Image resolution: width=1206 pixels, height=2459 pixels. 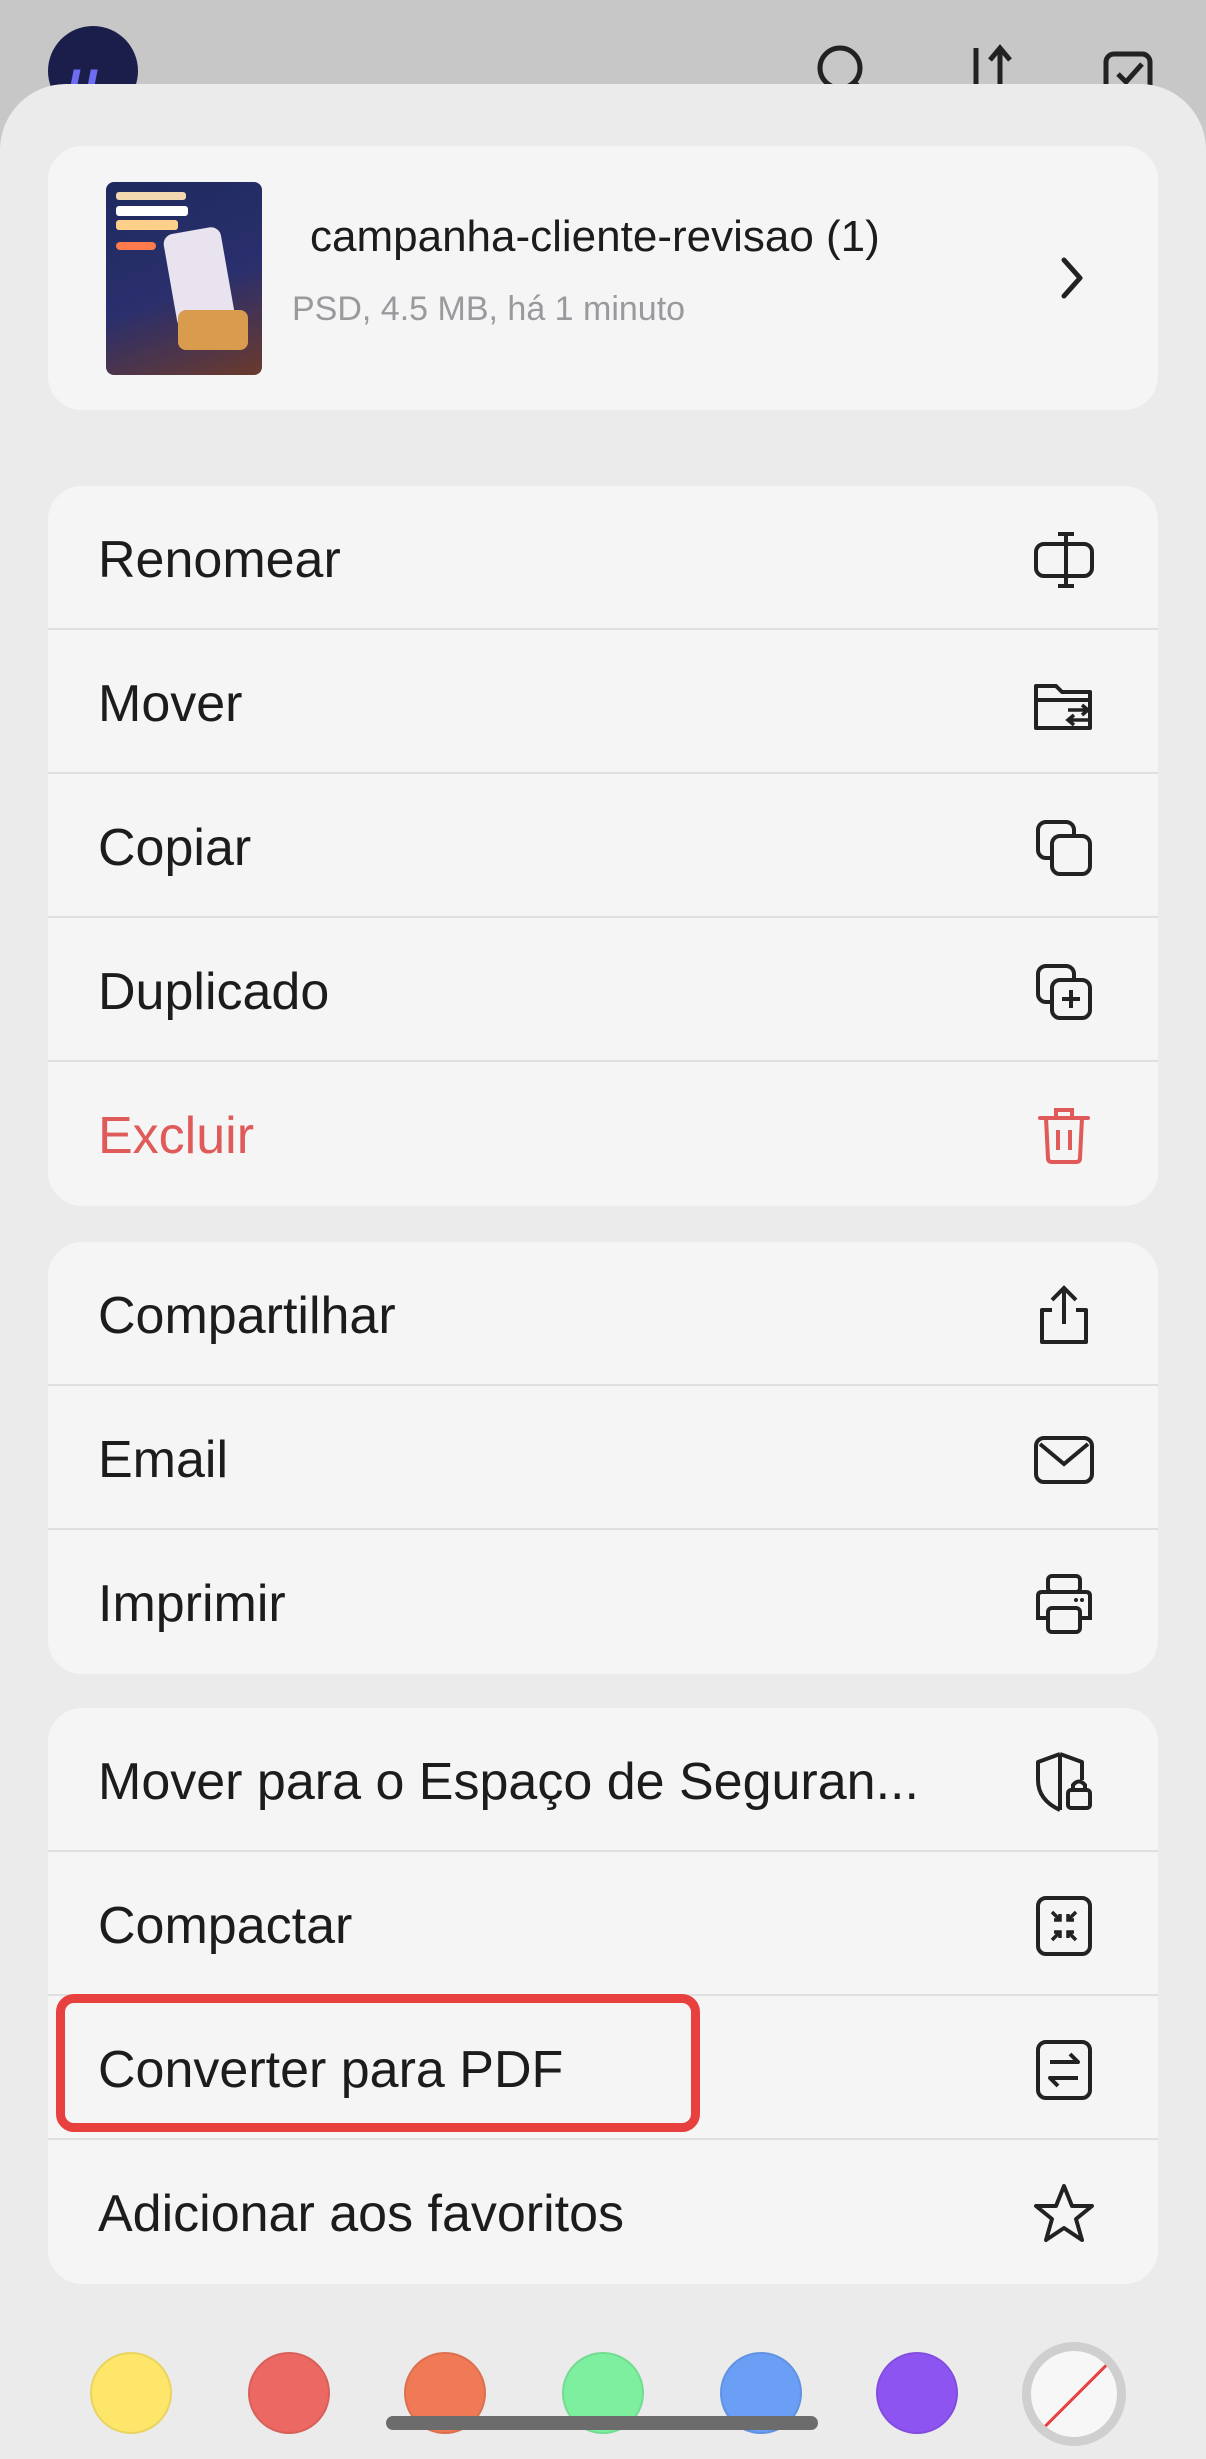 I want to click on trash-icon, so click(x=1064, y=1136).